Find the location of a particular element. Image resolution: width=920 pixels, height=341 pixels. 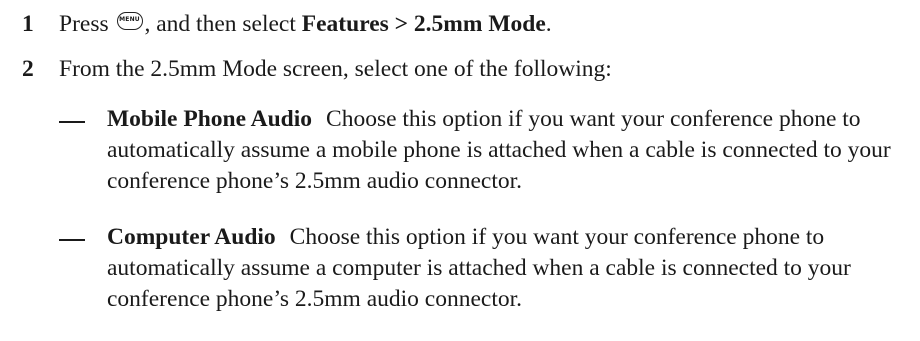

menu-key-label: MENU is located at coordinates (129, 19).